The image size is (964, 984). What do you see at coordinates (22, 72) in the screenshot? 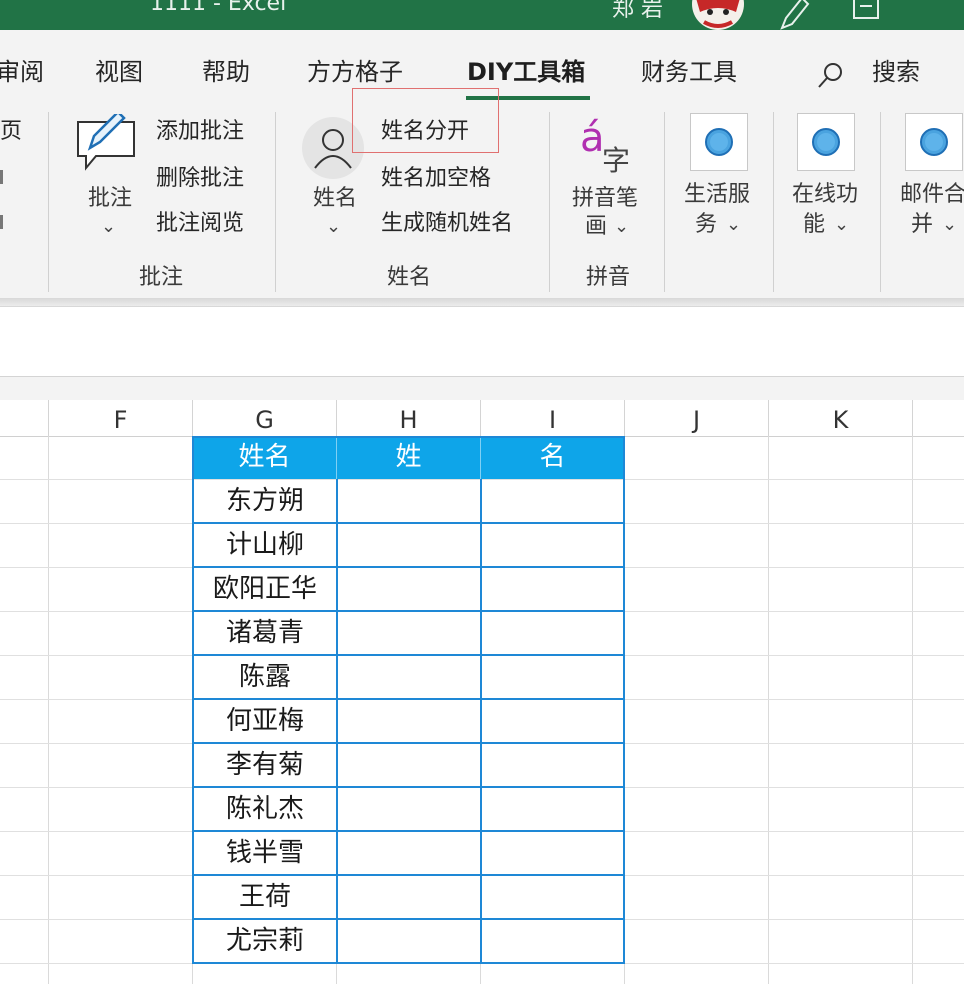
I see `tab-review: 审阅` at bounding box center [22, 72].